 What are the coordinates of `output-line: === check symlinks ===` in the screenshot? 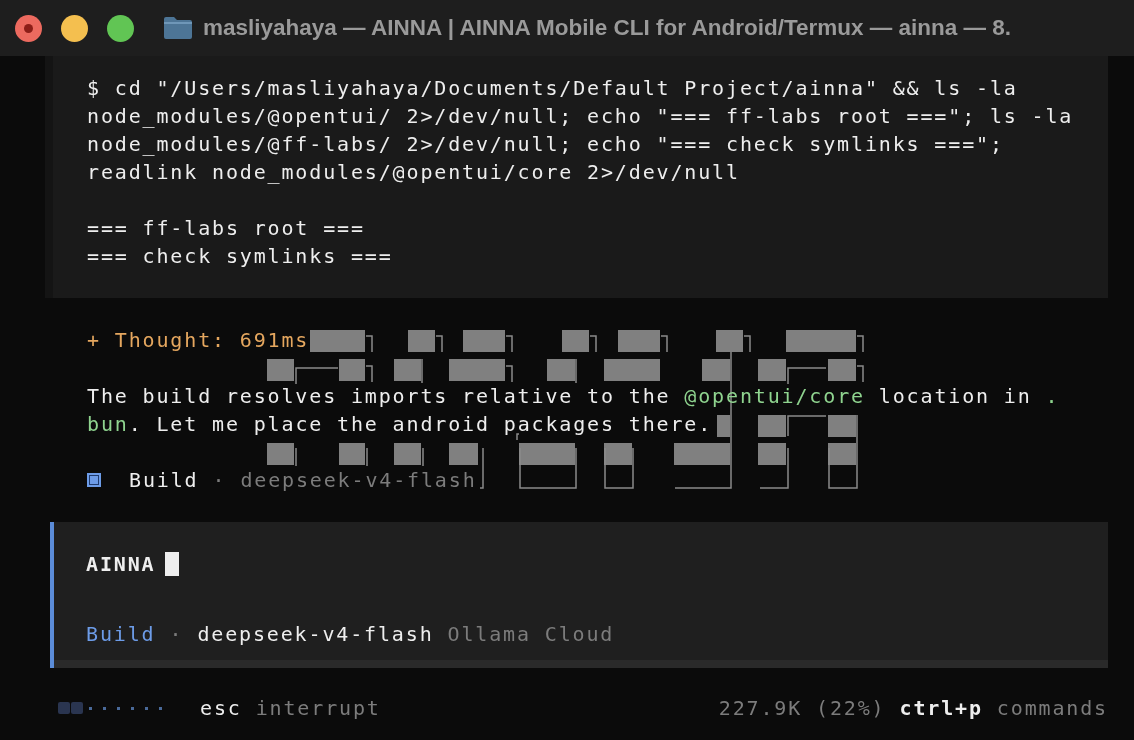 It's located at (240, 256).